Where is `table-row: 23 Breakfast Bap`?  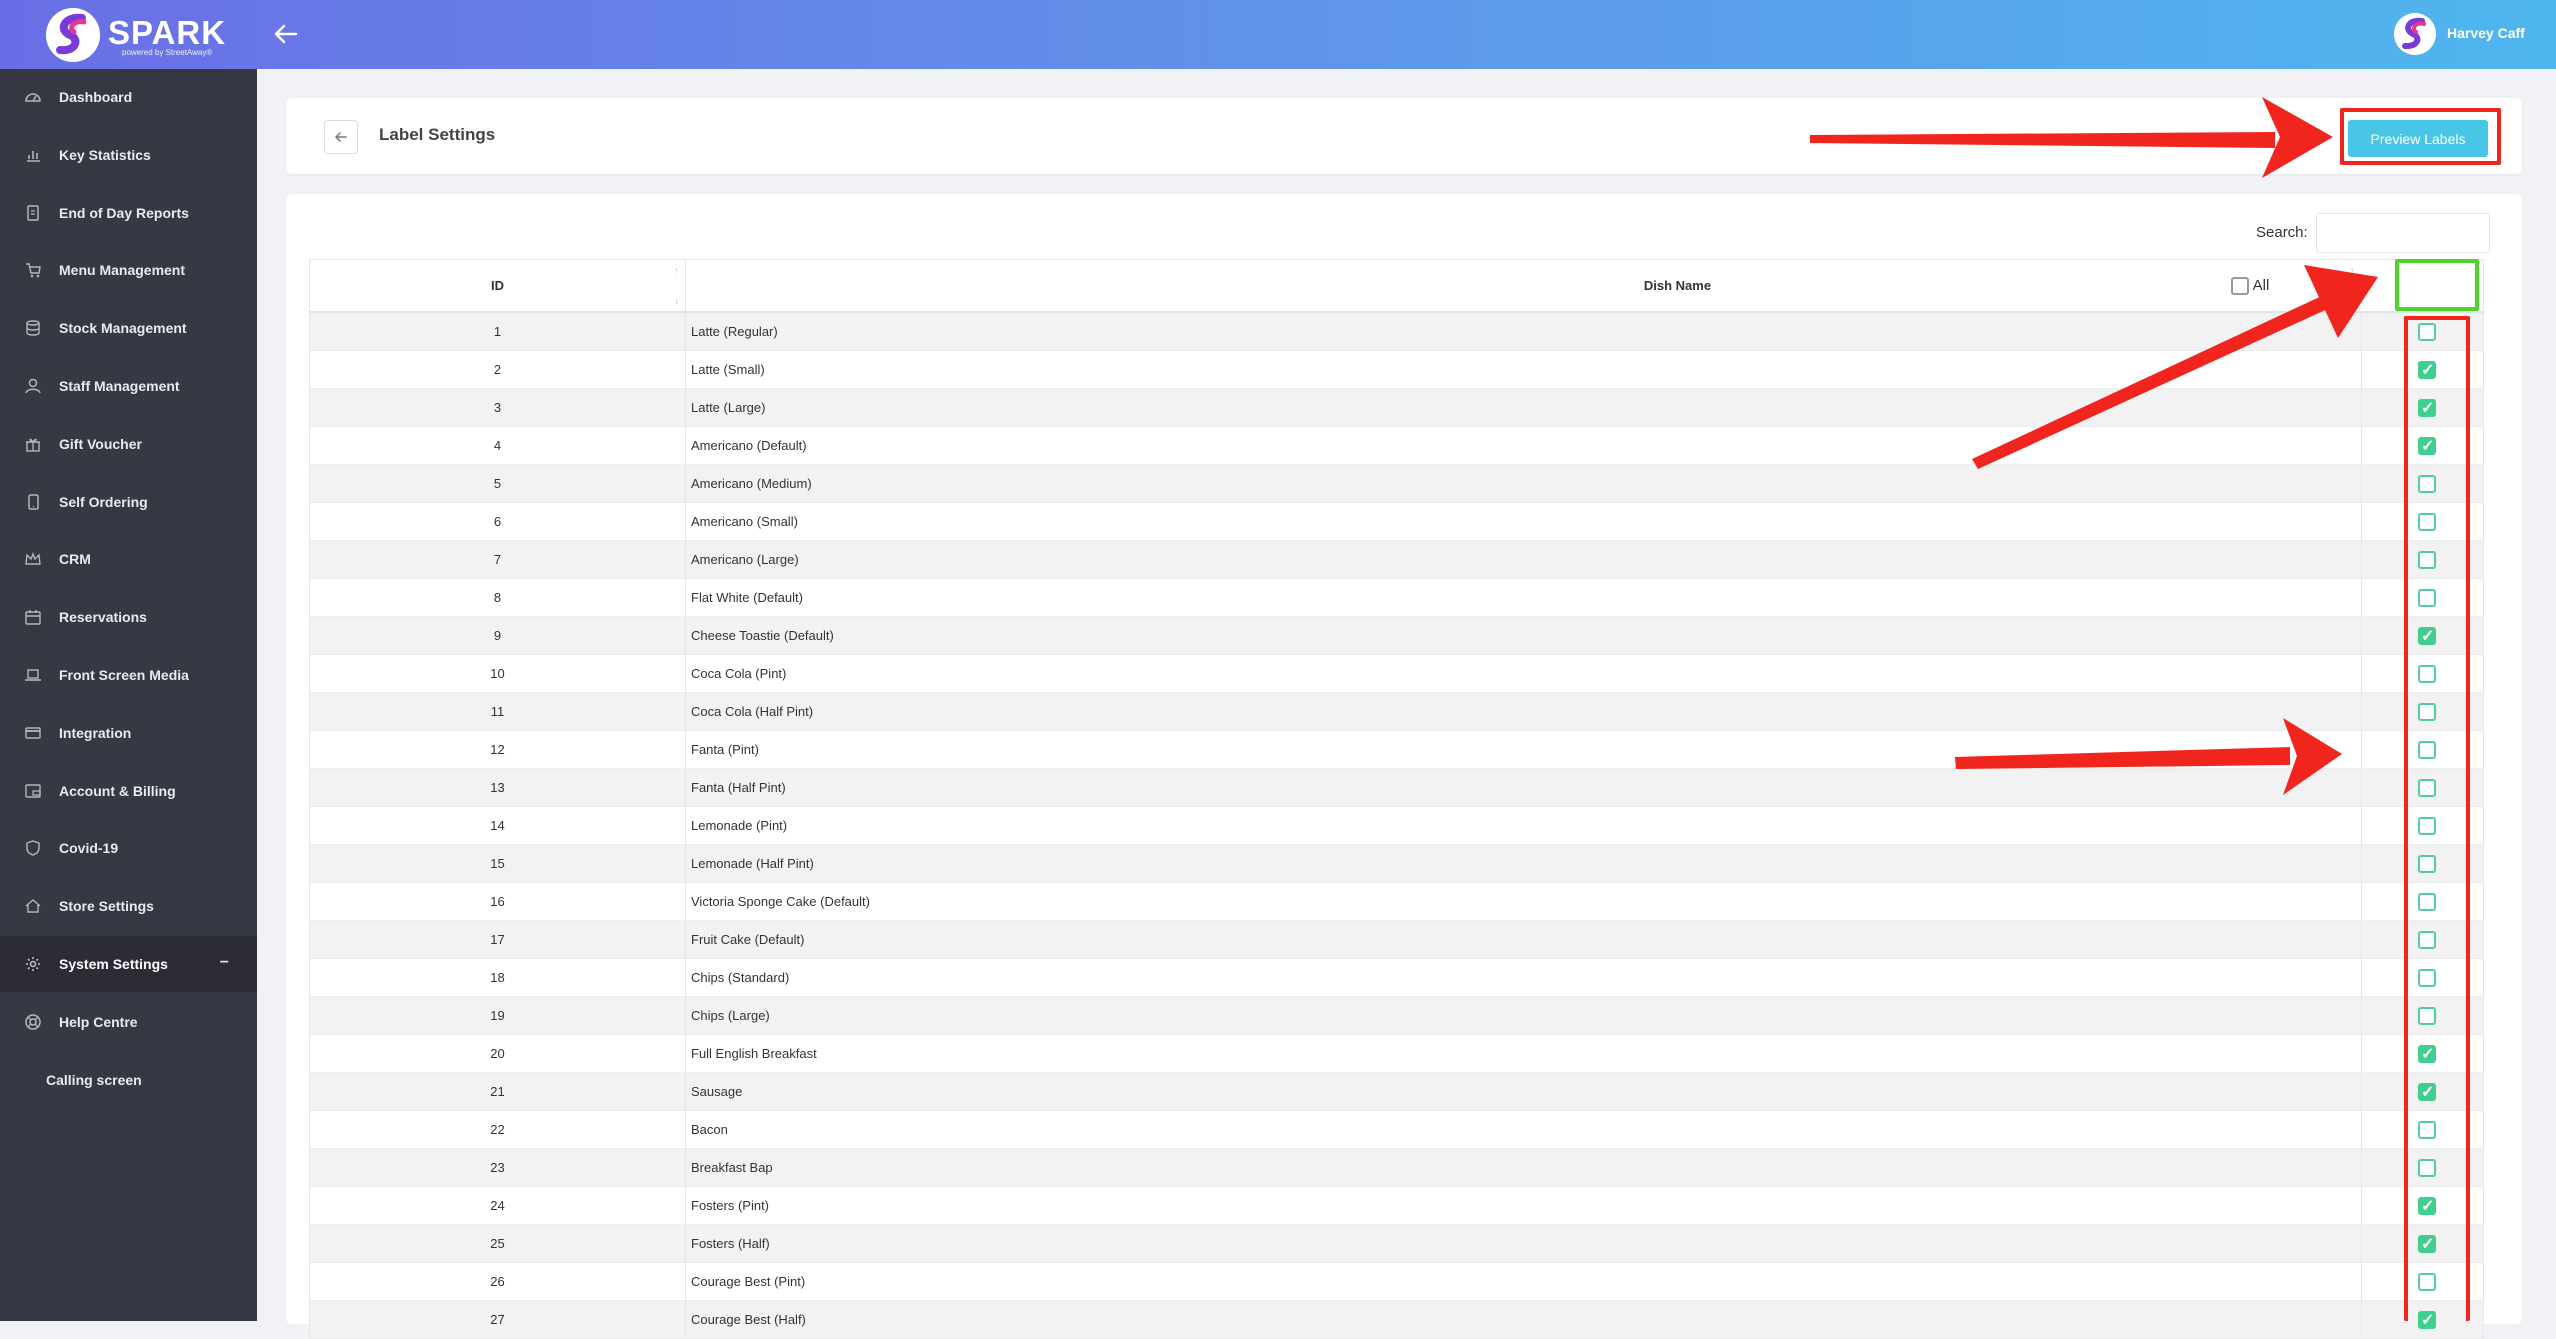
table-row: 23 Breakfast Bap is located at coordinates (1396, 1168).